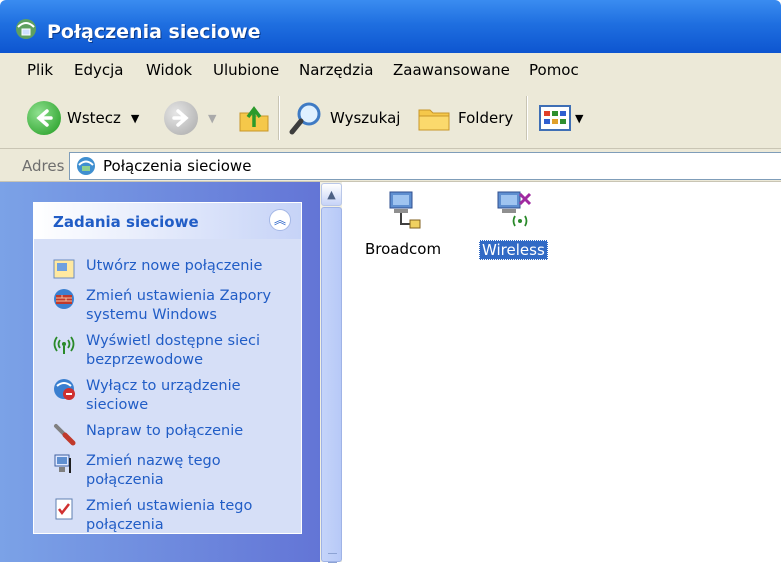  I want to click on menu-edit: Edycja, so click(98, 70).